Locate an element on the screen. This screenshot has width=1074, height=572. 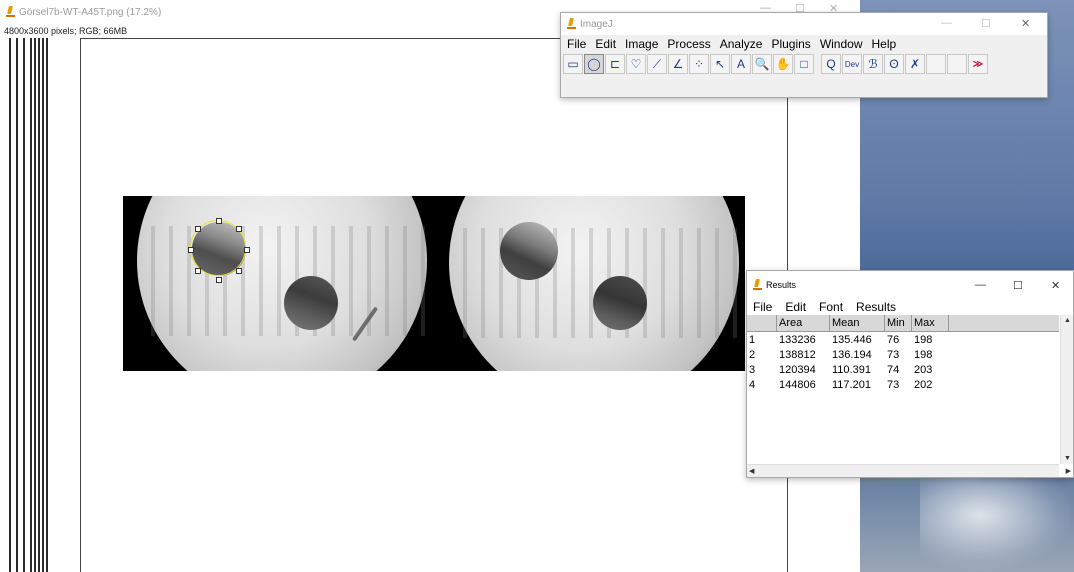
results-menu-file: File is located at coordinates (762, 307).